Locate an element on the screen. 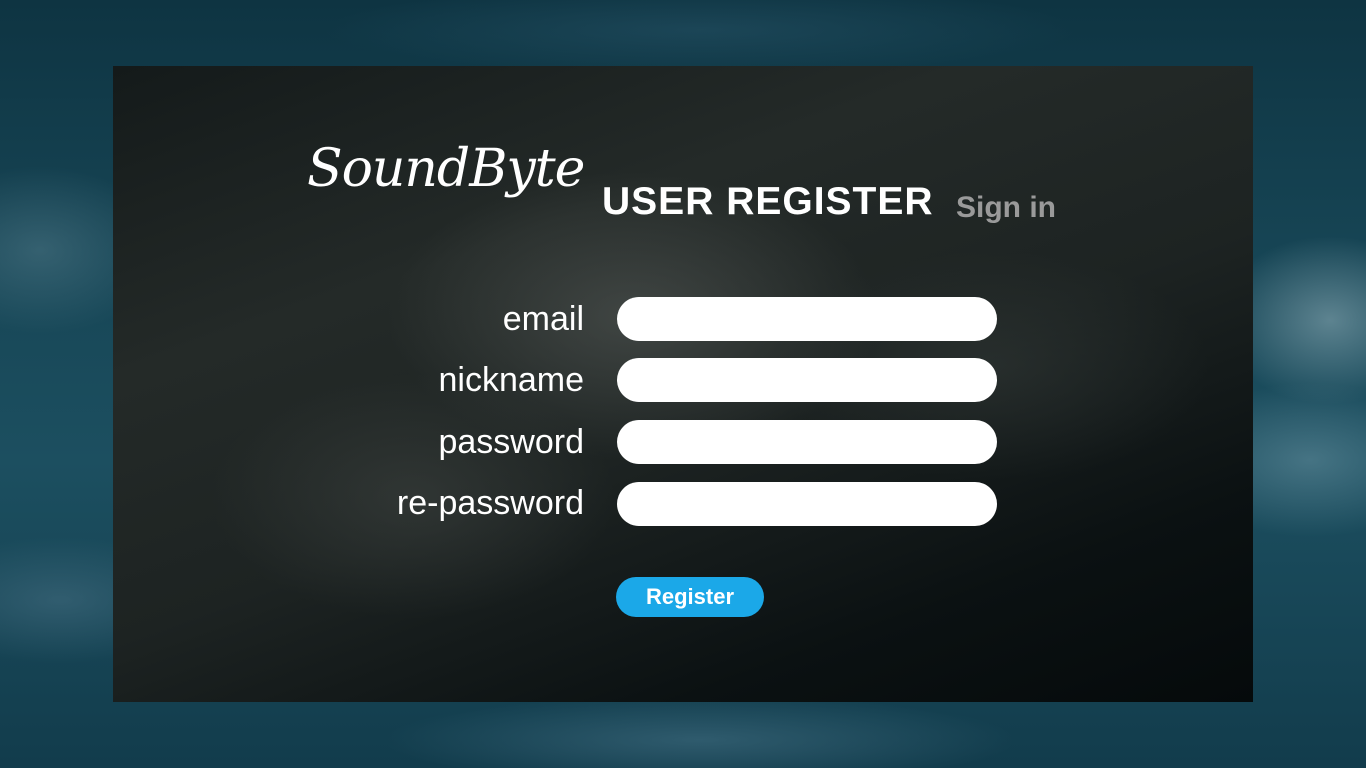 The width and height of the screenshot is (1366, 768). re-password-label: re-password is located at coordinates (490, 503).